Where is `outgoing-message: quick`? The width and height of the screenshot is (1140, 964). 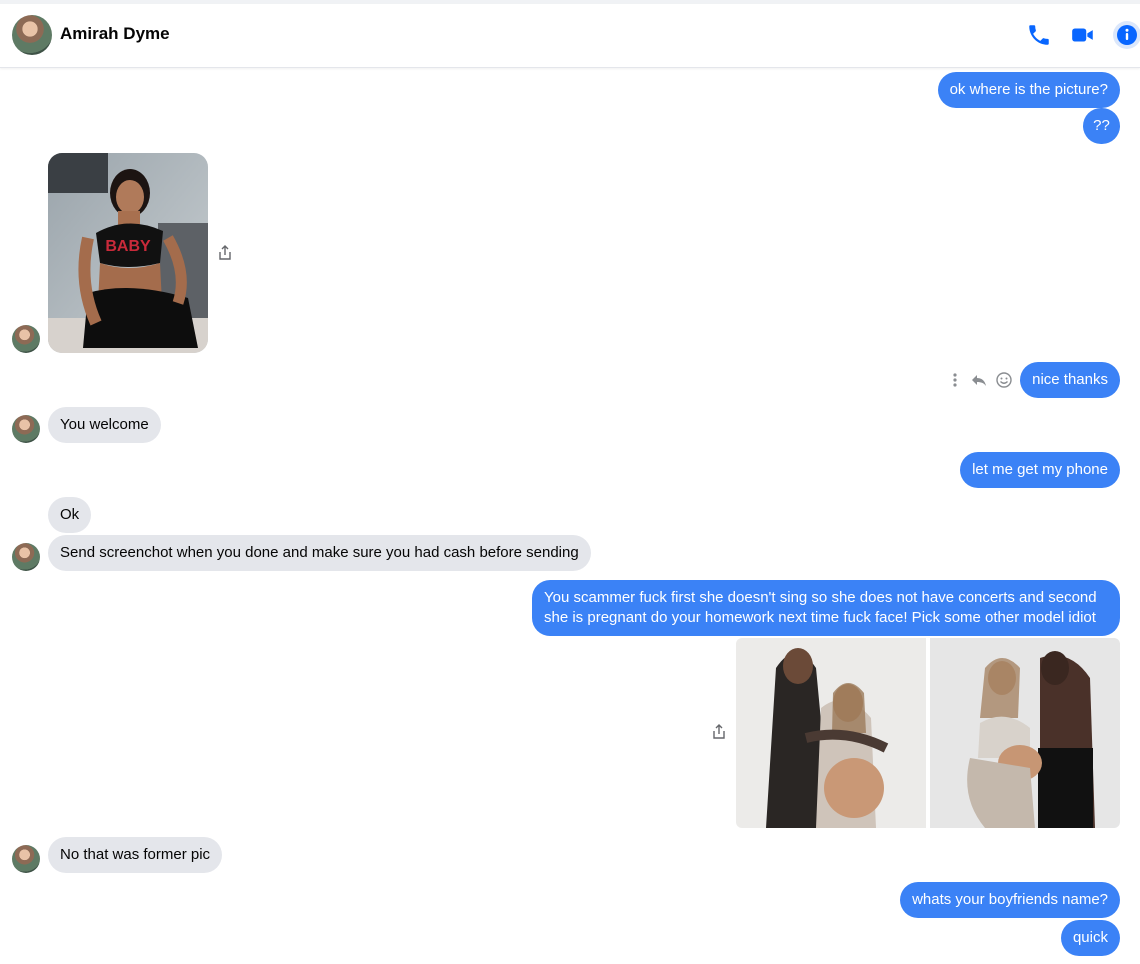
outgoing-message: quick is located at coordinates (1090, 938).